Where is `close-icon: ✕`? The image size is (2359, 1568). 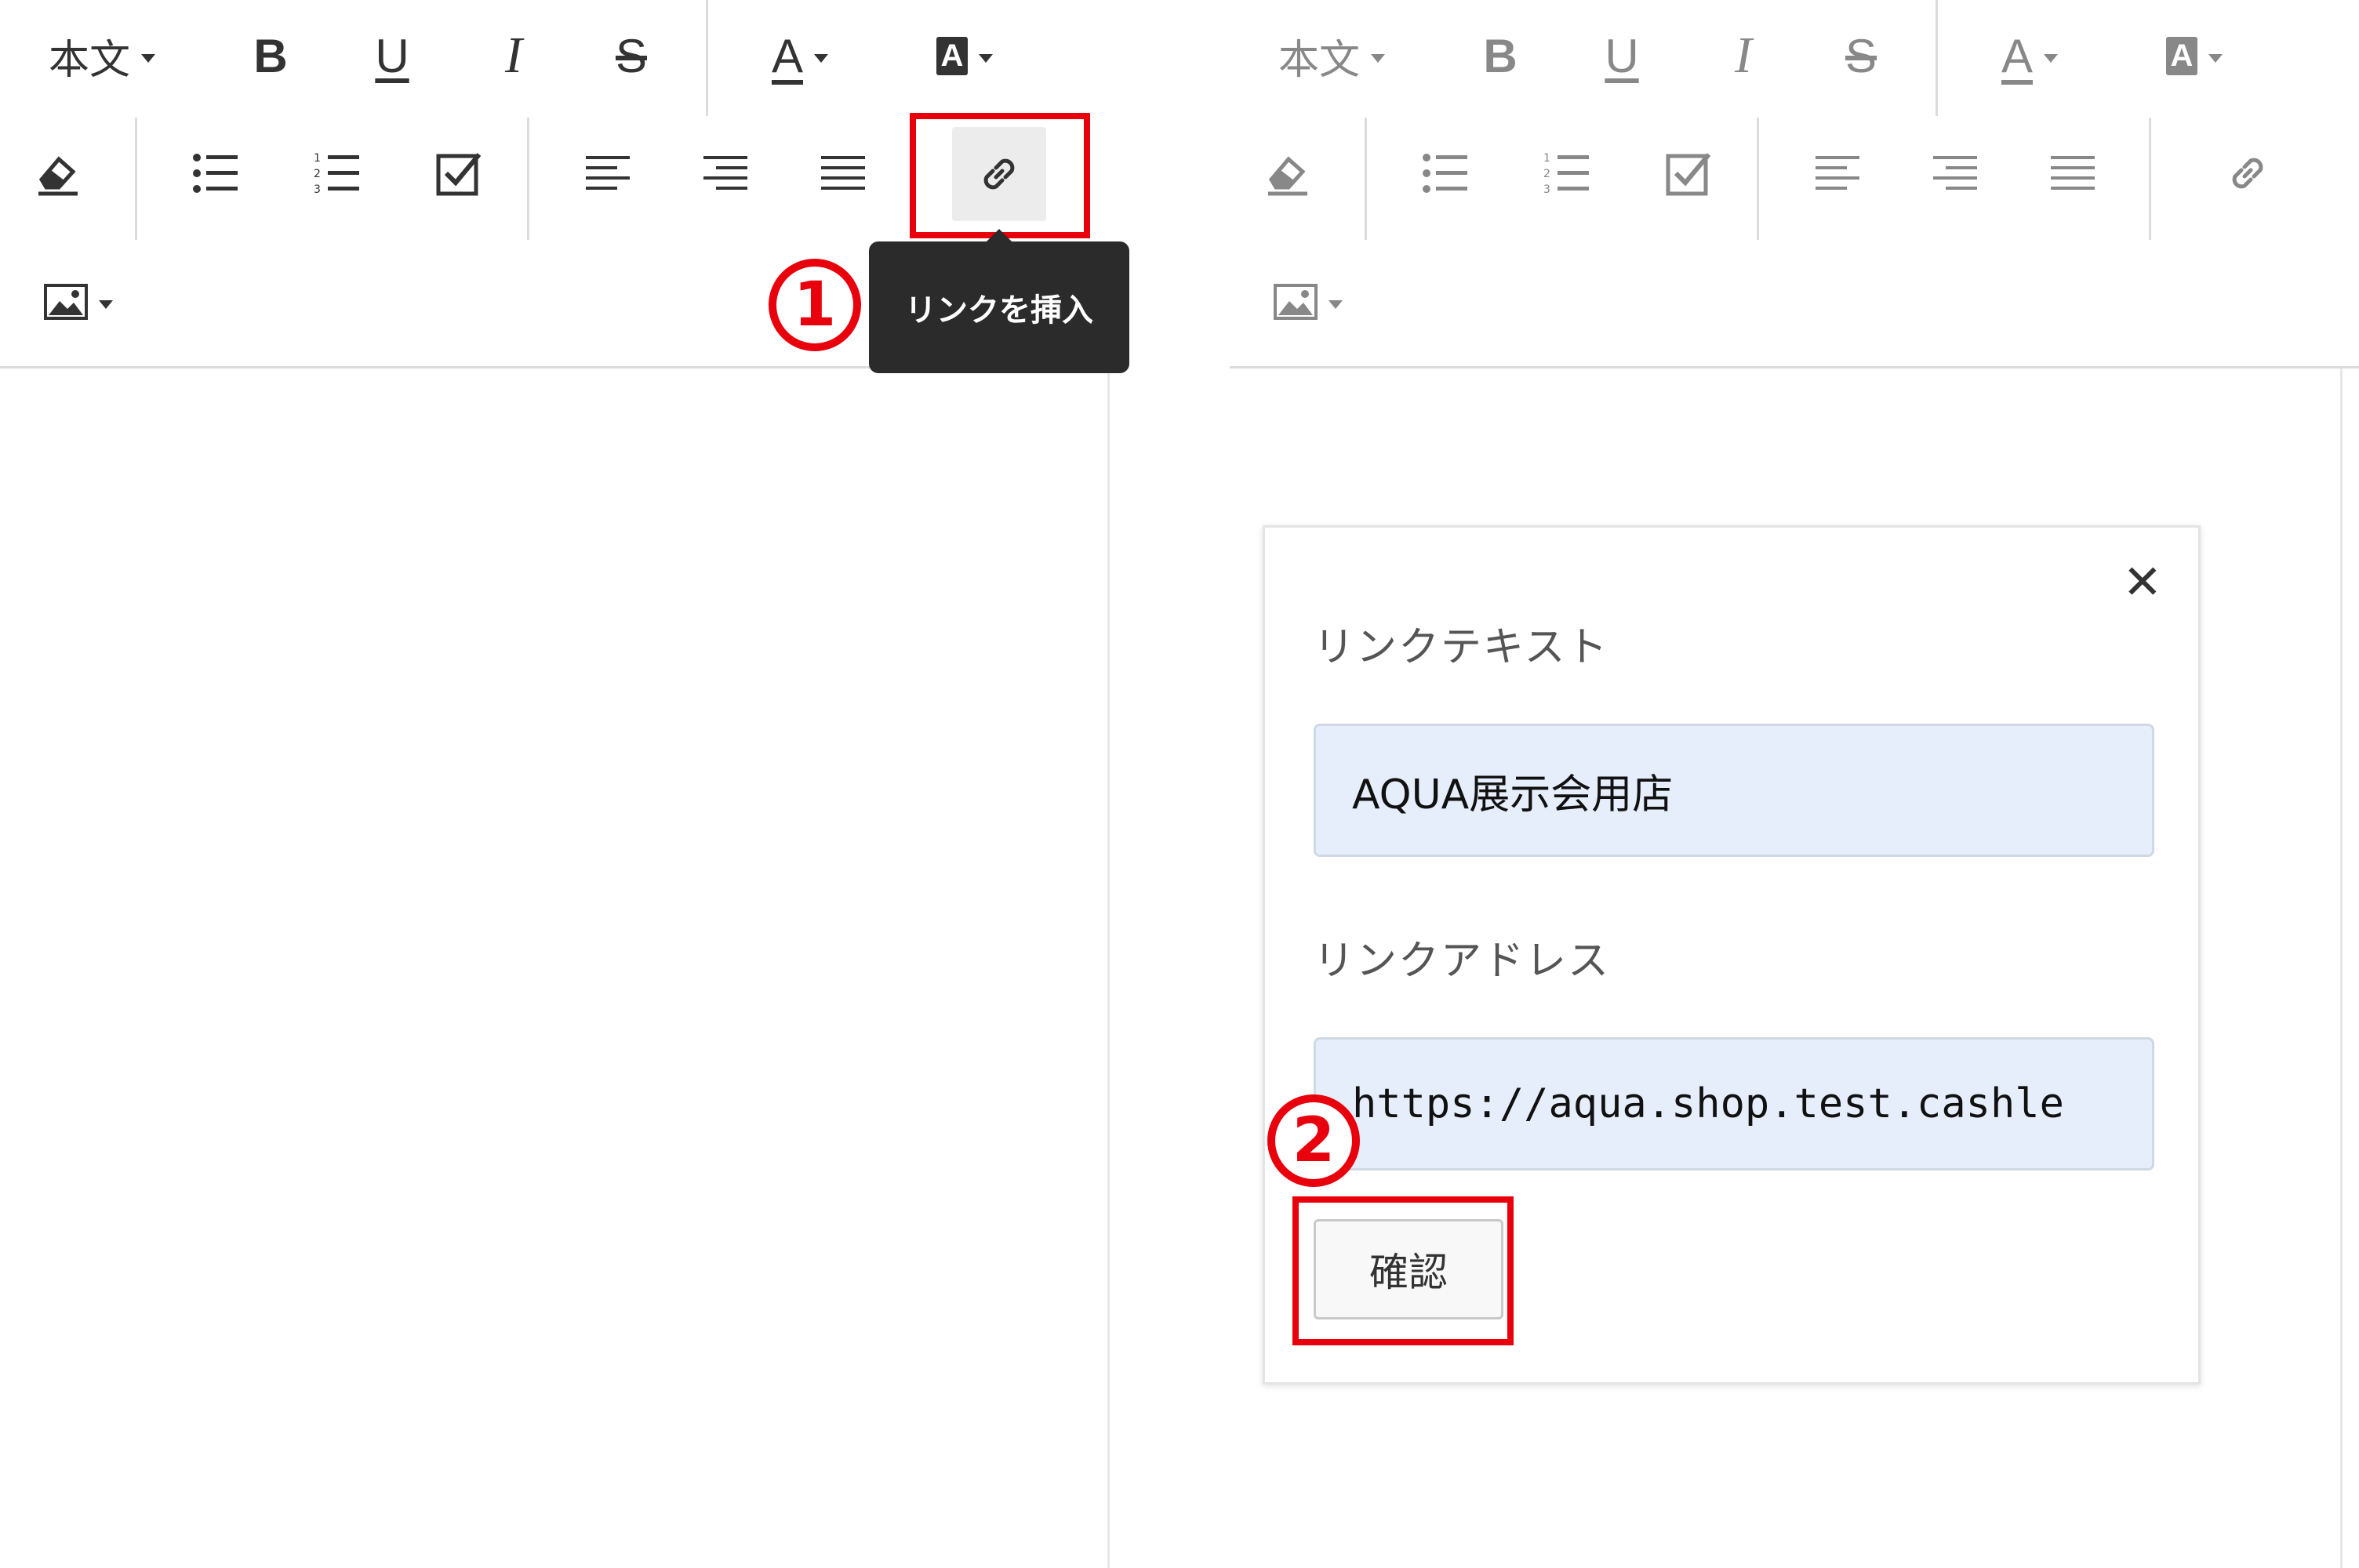
close-icon: ✕ is located at coordinates (2142, 582).